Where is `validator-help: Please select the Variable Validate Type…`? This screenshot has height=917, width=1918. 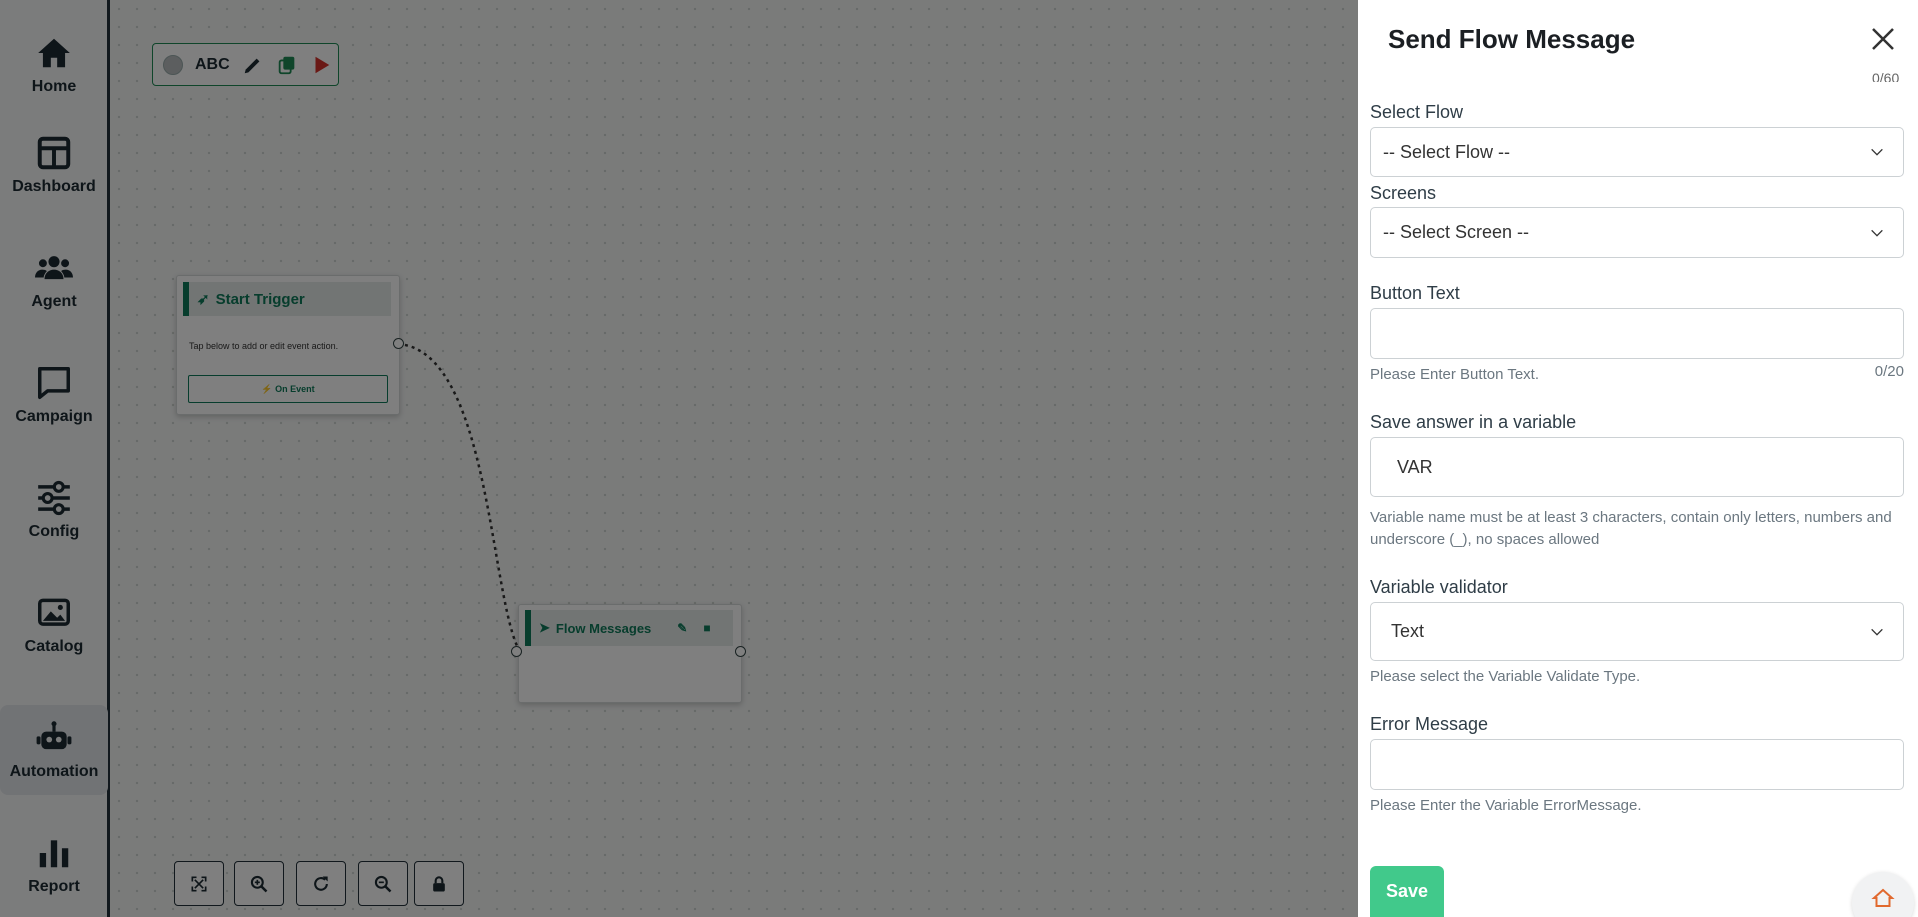 validator-help: Please select the Variable Validate Type… is located at coordinates (1505, 676).